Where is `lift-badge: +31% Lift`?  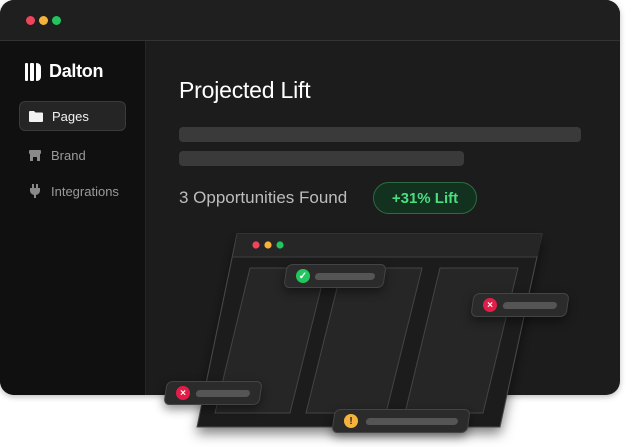 lift-badge: +31% Lift is located at coordinates (425, 198).